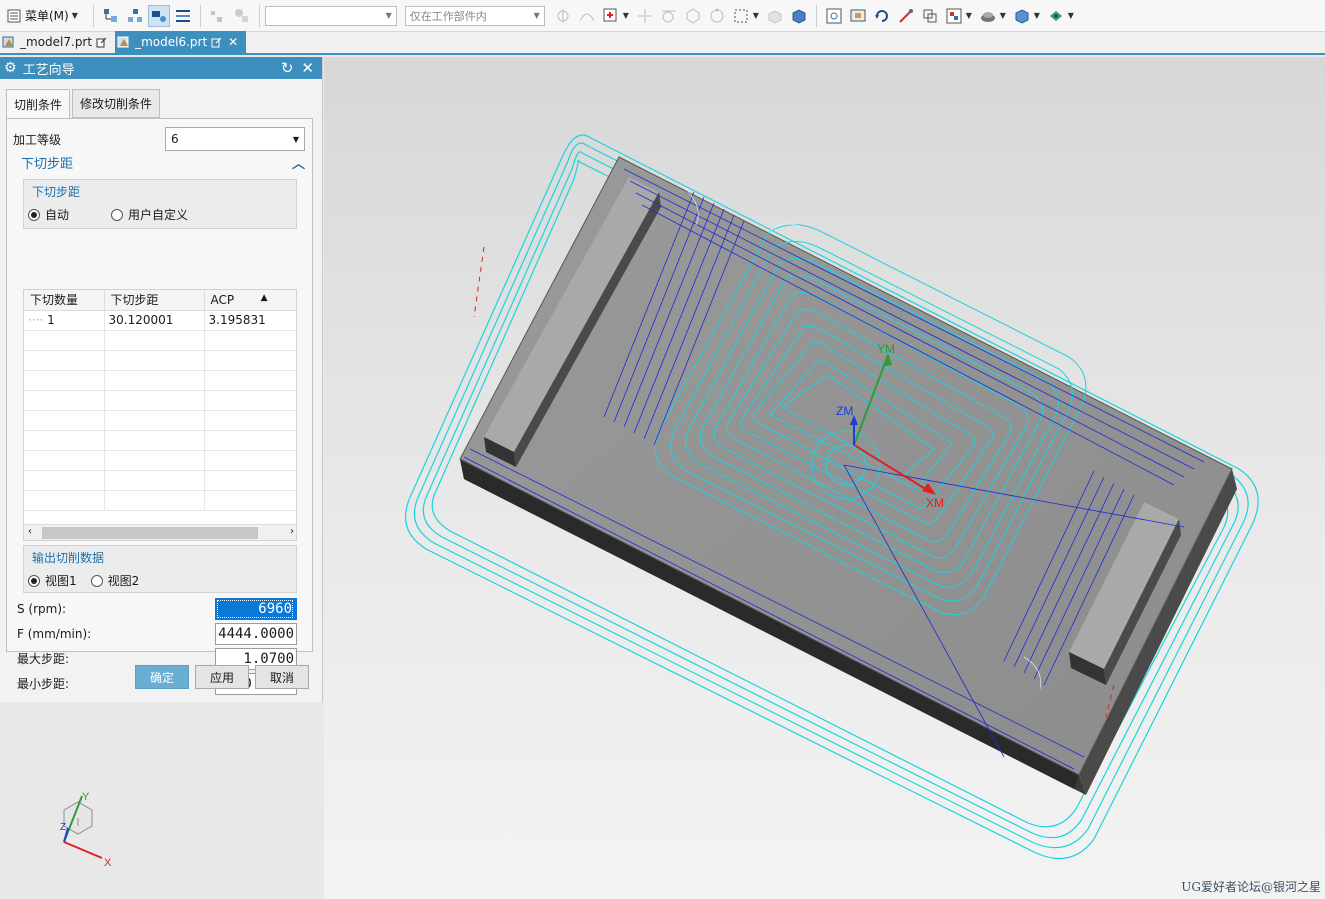 This screenshot has height=899, width=1325. What do you see at coordinates (693, 16) in the screenshot?
I see `center-point-icon` at bounding box center [693, 16].